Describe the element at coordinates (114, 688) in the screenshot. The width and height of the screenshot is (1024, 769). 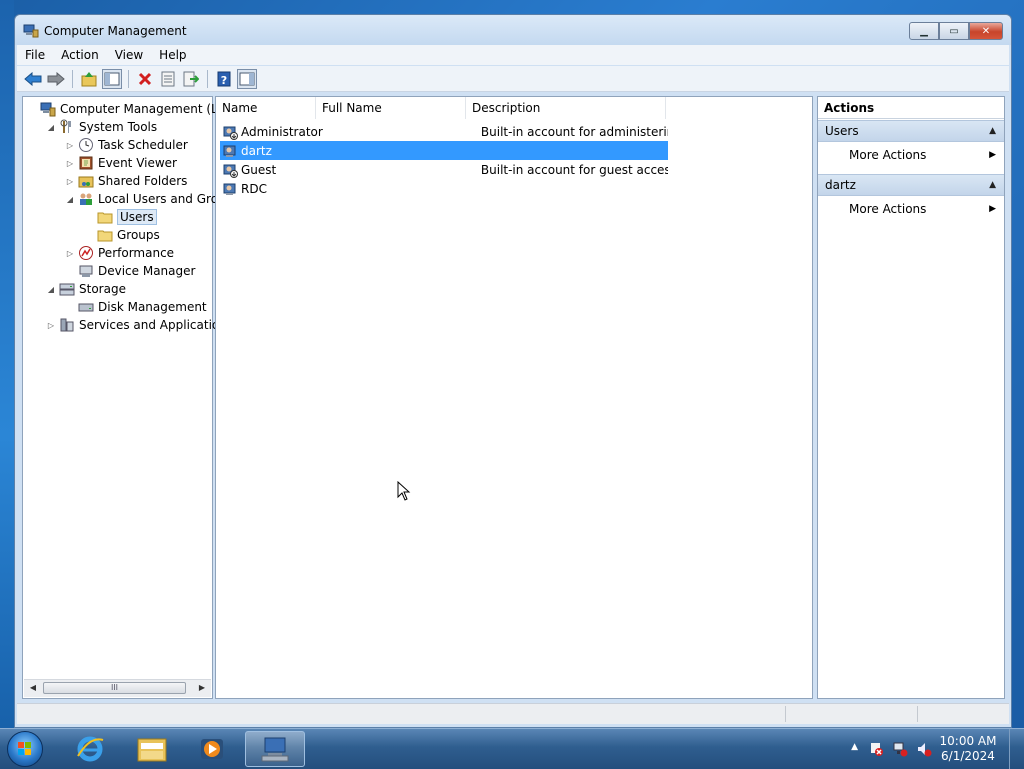
I see `scrollbar-thumb: III` at that location.